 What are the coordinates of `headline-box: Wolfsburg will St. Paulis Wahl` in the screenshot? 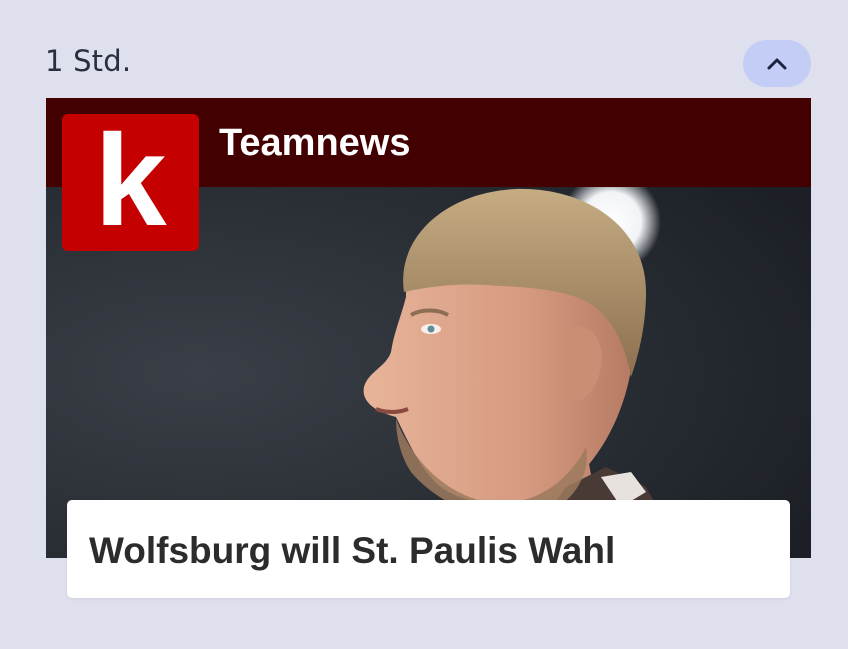 It's located at (428, 549).